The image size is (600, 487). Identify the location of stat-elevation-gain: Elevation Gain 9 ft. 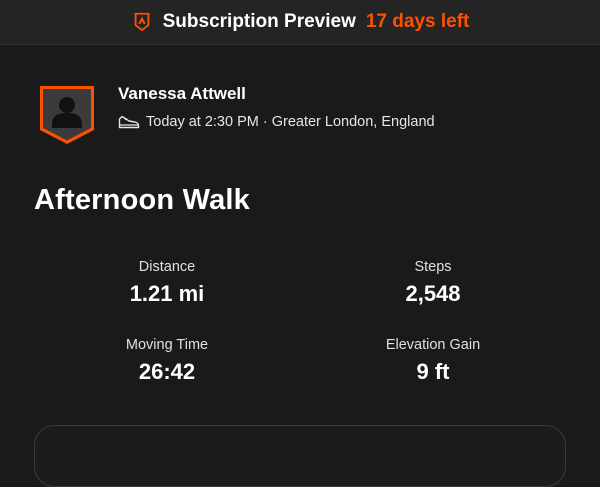
(433, 361).